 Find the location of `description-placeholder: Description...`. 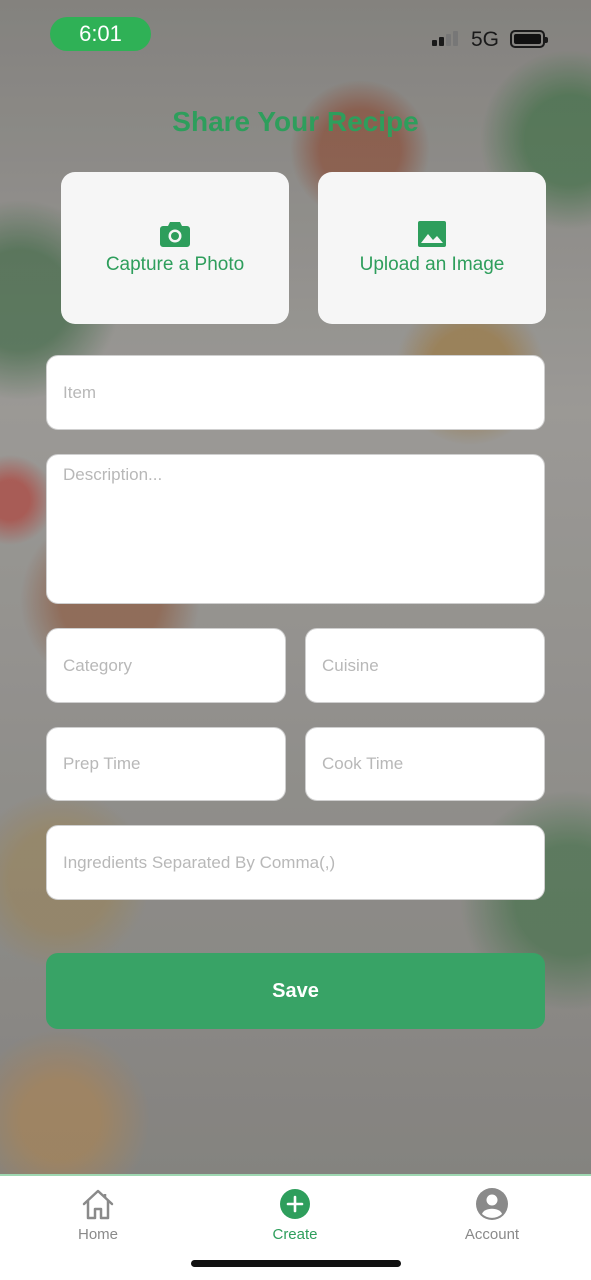

description-placeholder: Description... is located at coordinates (113, 474).